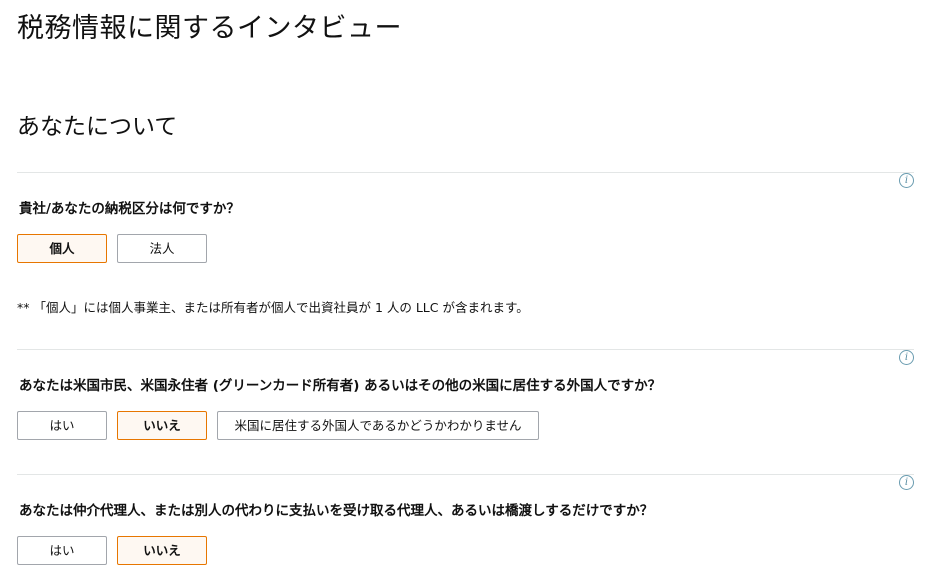 This screenshot has width=931, height=585. I want to click on option-unsure-button: 米国に居住する外国人であるかどうかわかりません, so click(378, 425).